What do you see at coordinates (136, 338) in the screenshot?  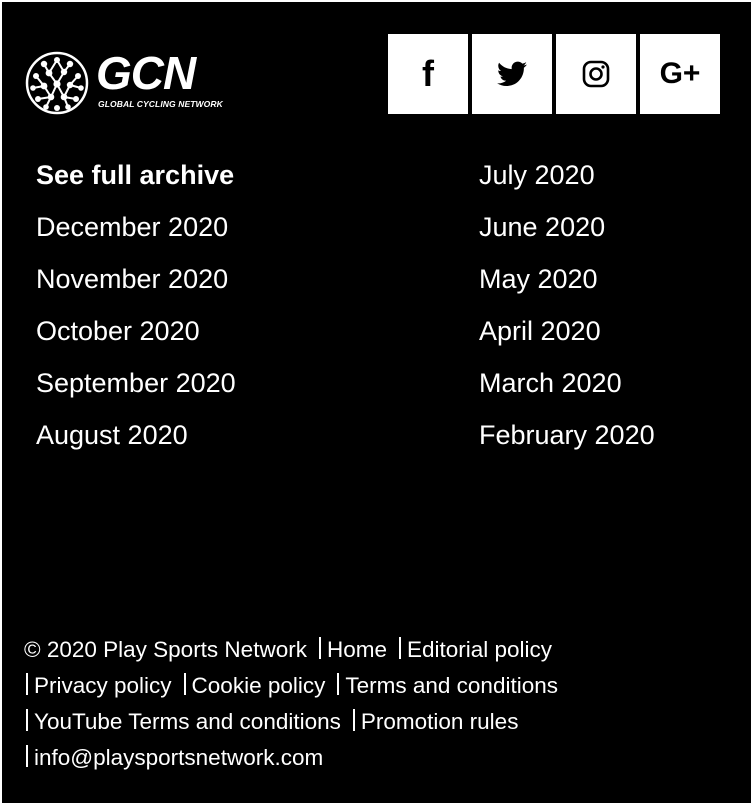 I see `archive-link: October 2020` at bounding box center [136, 338].